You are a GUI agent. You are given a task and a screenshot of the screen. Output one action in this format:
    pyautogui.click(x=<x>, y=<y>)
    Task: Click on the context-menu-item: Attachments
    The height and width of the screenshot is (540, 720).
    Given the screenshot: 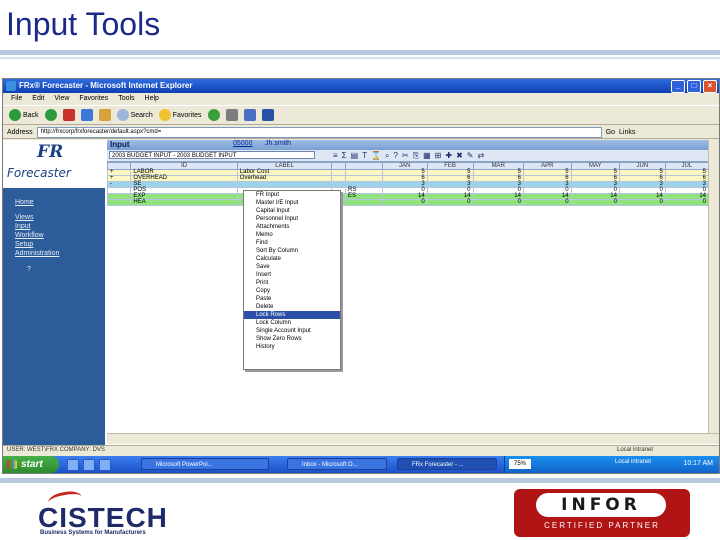 What is the action you would take?
    pyautogui.click(x=292, y=227)
    